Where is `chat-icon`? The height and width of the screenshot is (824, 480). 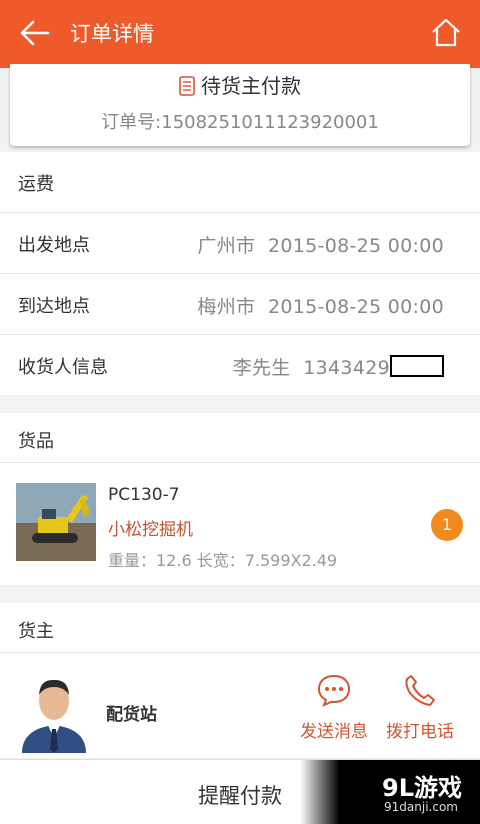 chat-icon is located at coordinates (334, 690).